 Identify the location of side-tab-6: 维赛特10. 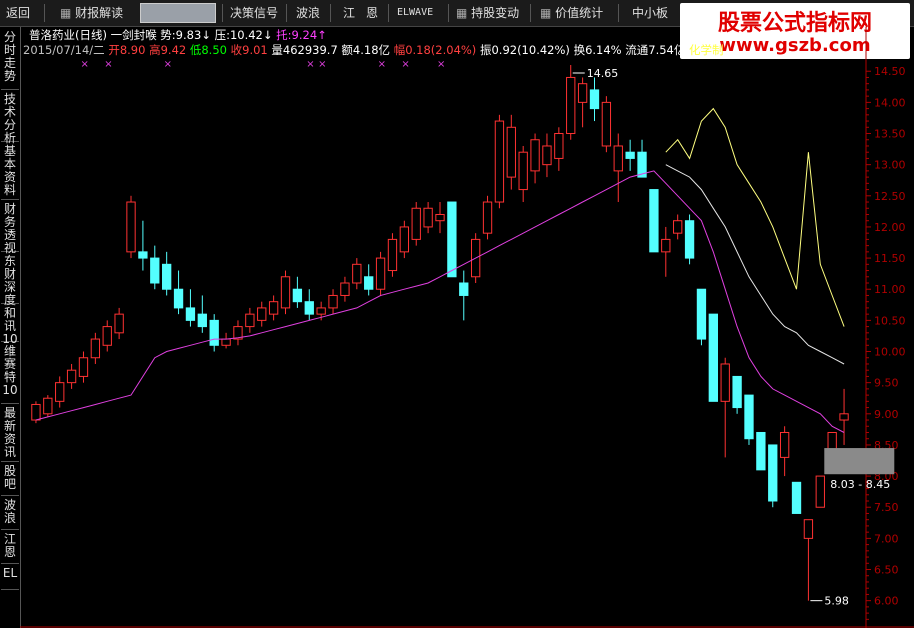
(10, 374).